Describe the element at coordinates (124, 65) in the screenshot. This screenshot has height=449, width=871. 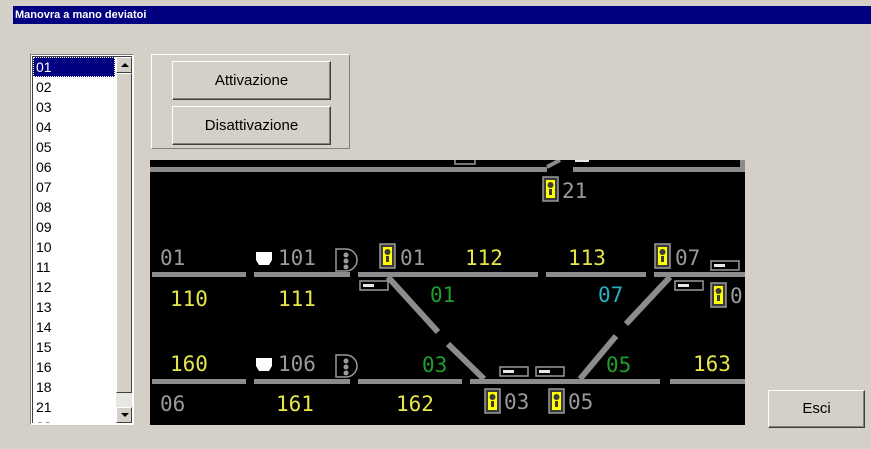
I see `scroll-up-arrow-icon` at that location.